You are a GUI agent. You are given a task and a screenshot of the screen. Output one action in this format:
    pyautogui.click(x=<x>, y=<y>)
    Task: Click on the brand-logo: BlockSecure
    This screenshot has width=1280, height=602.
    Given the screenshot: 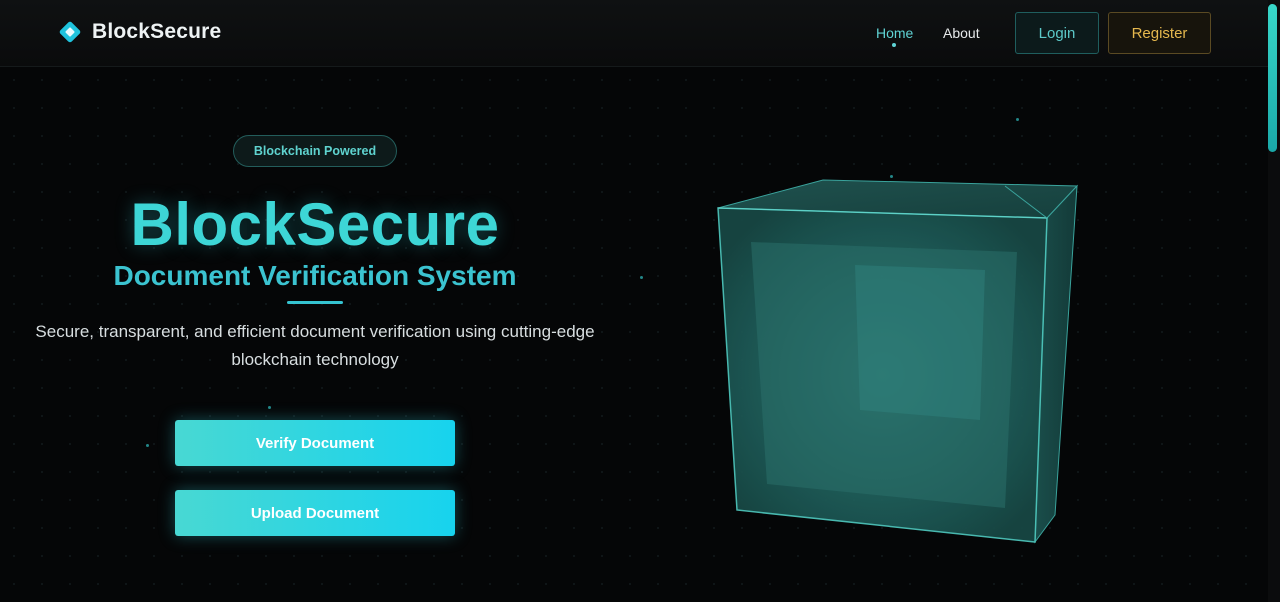 What is the action you would take?
    pyautogui.click(x=139, y=32)
    